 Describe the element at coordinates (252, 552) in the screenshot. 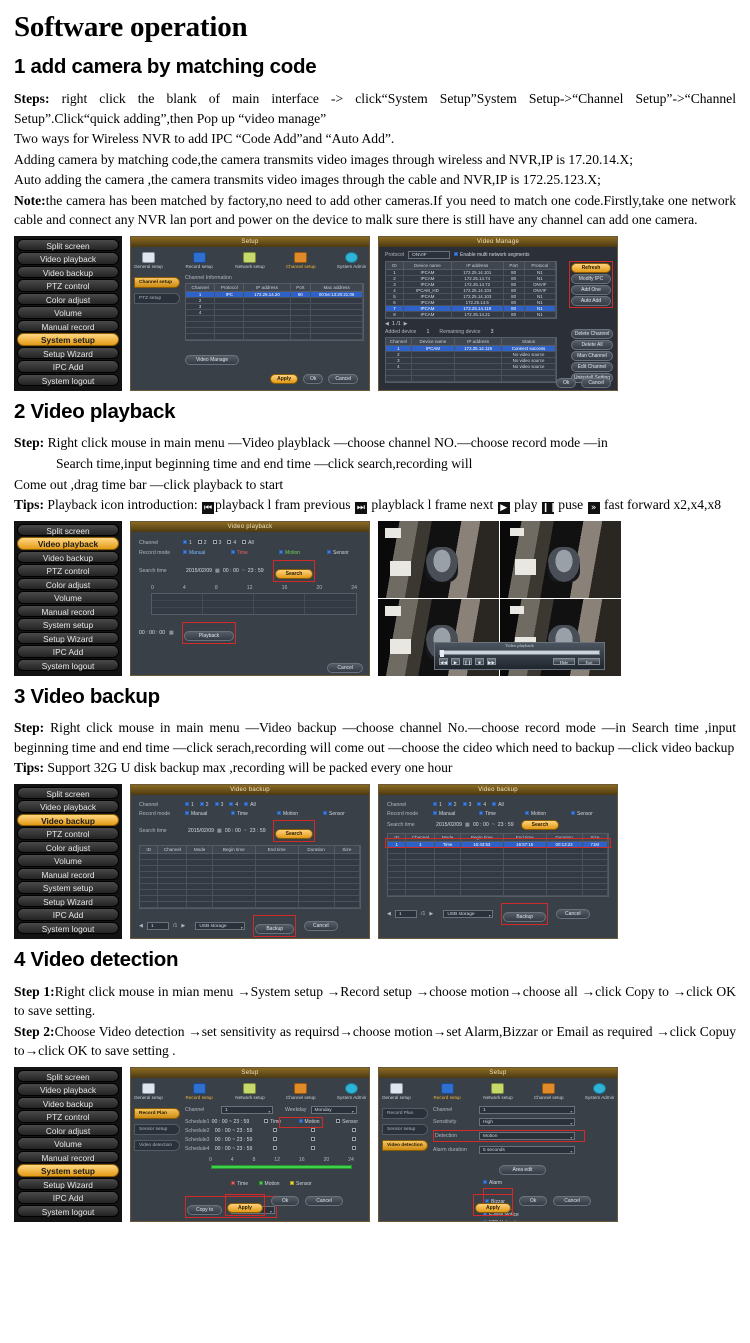

I see `record-mode-time: Time` at that location.